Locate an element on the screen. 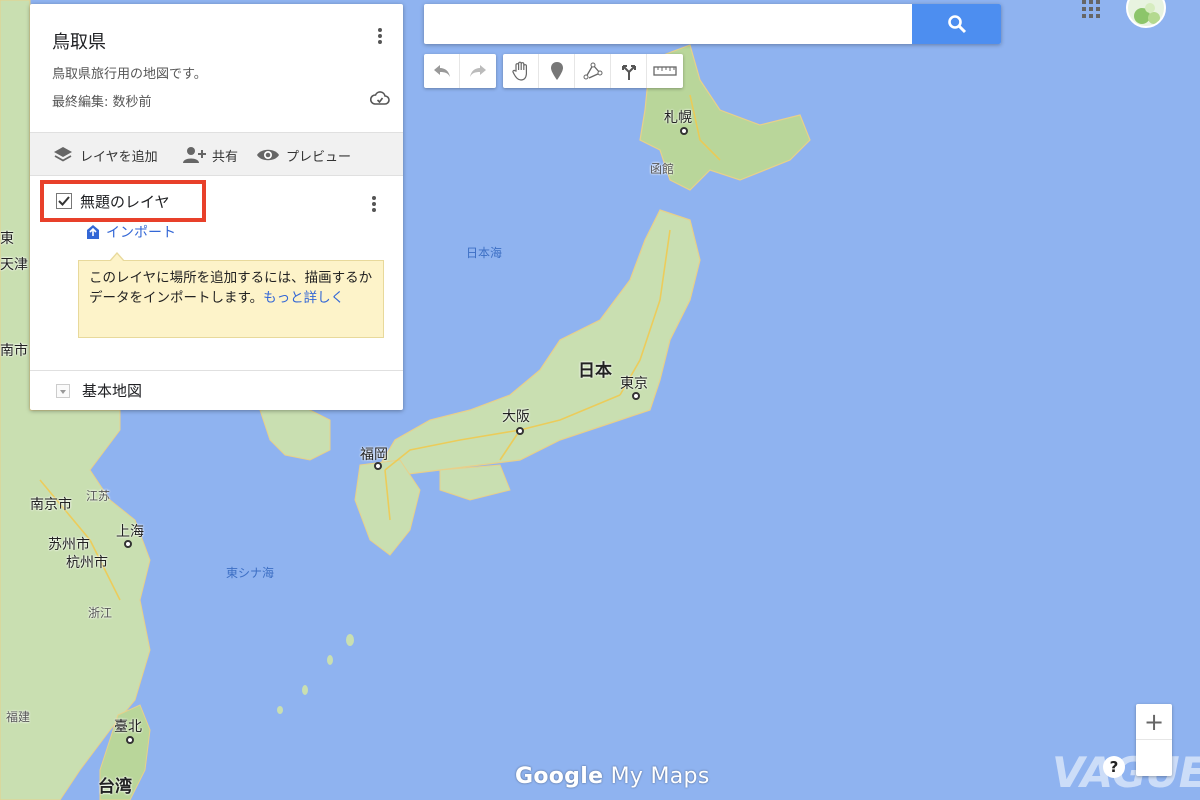 This screenshot has height=800, width=1200. map-label-taiwan: 台湾 is located at coordinates (115, 787).